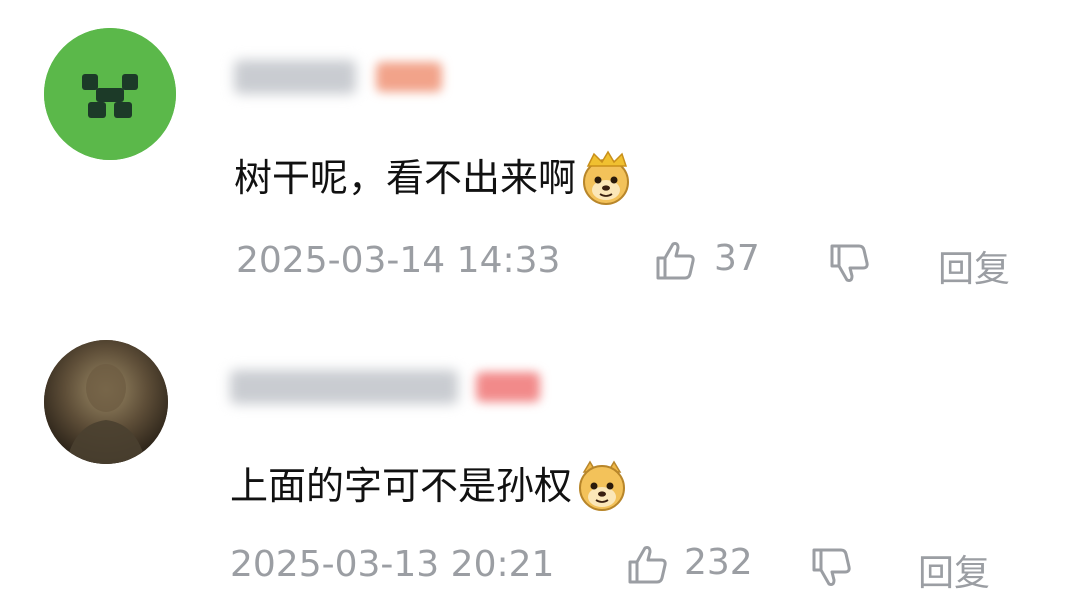 This screenshot has height=606, width=1080. Describe the element at coordinates (392, 564) in the screenshot. I see `comment-timestamp: 2025-03-13 20:21` at that location.